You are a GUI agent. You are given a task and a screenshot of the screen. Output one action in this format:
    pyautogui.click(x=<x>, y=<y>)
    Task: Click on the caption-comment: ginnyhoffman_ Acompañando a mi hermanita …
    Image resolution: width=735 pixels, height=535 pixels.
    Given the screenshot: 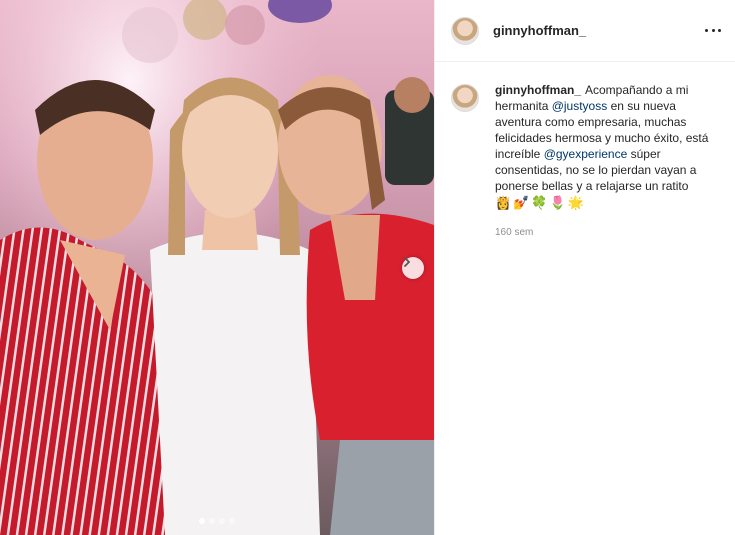 What is the action you would take?
    pyautogui.click(x=585, y=151)
    